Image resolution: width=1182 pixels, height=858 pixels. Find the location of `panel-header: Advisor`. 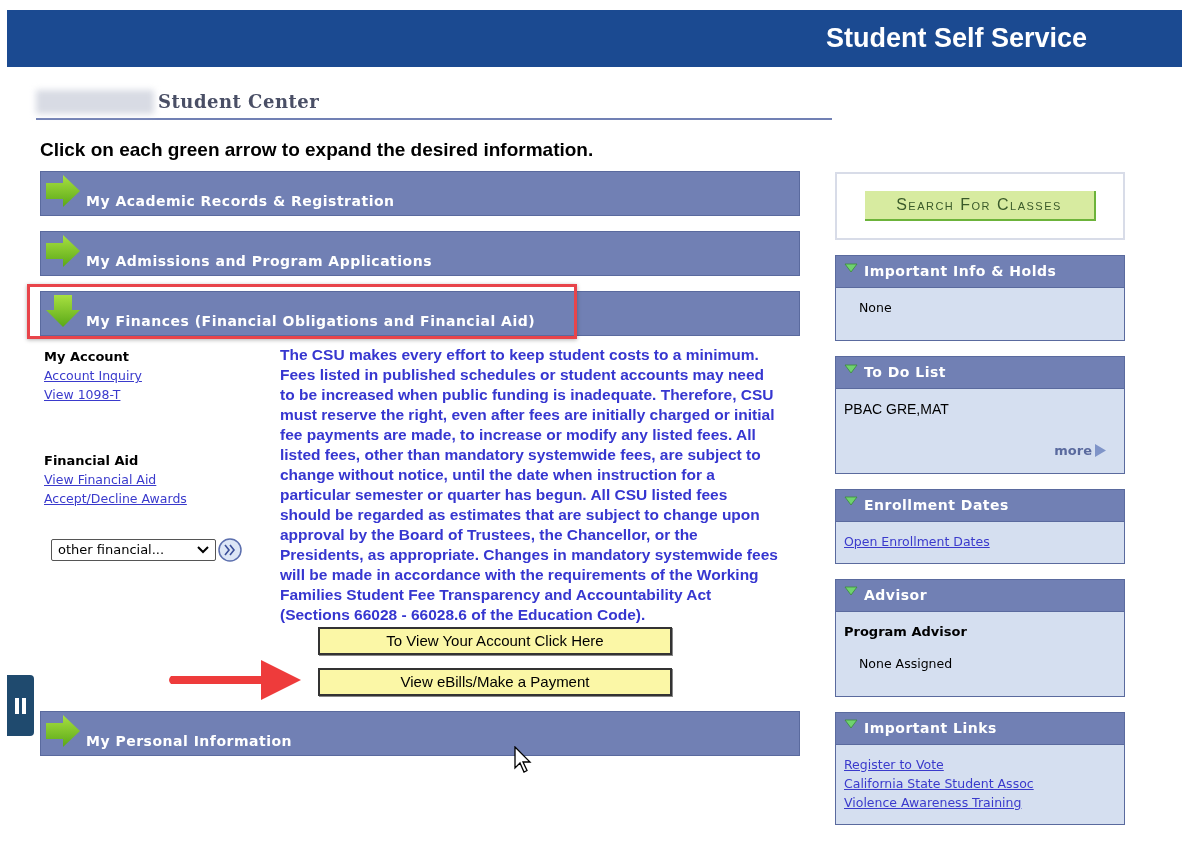

panel-header: Advisor is located at coordinates (980, 595).